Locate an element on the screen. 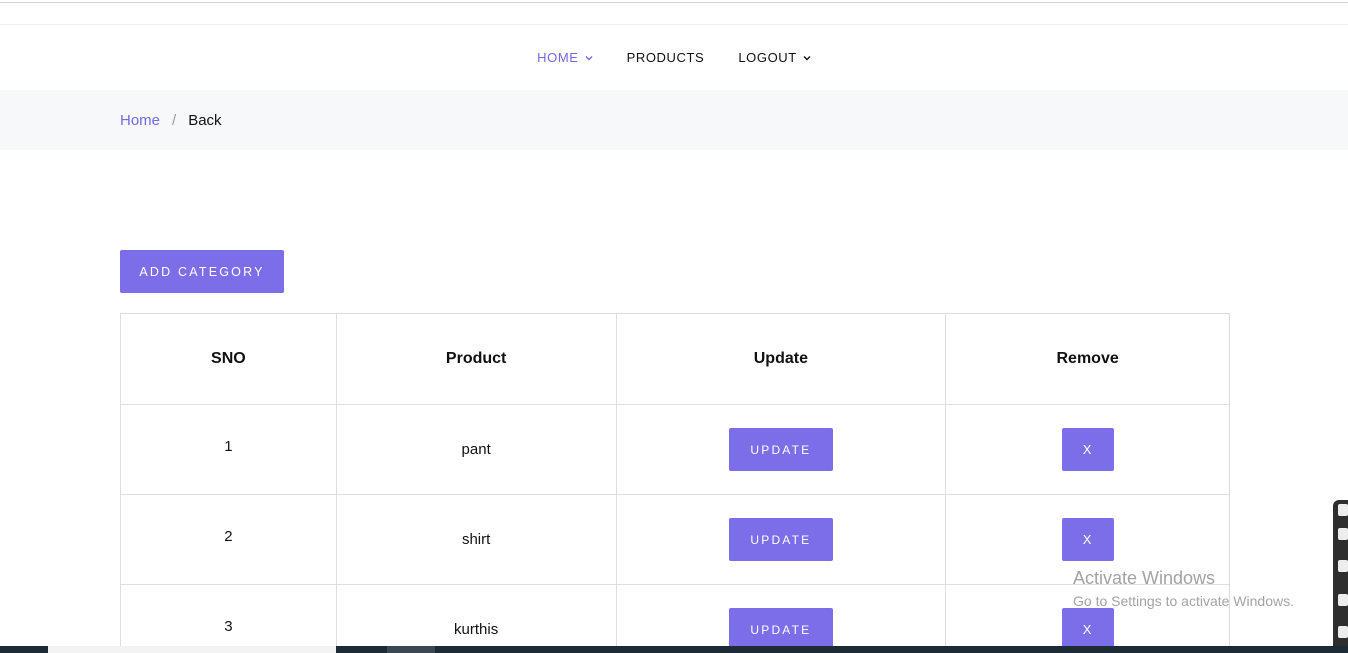 The width and height of the screenshot is (1348, 653). main-navbar: HOME PRODUCTS LOGOUT is located at coordinates (674, 57).